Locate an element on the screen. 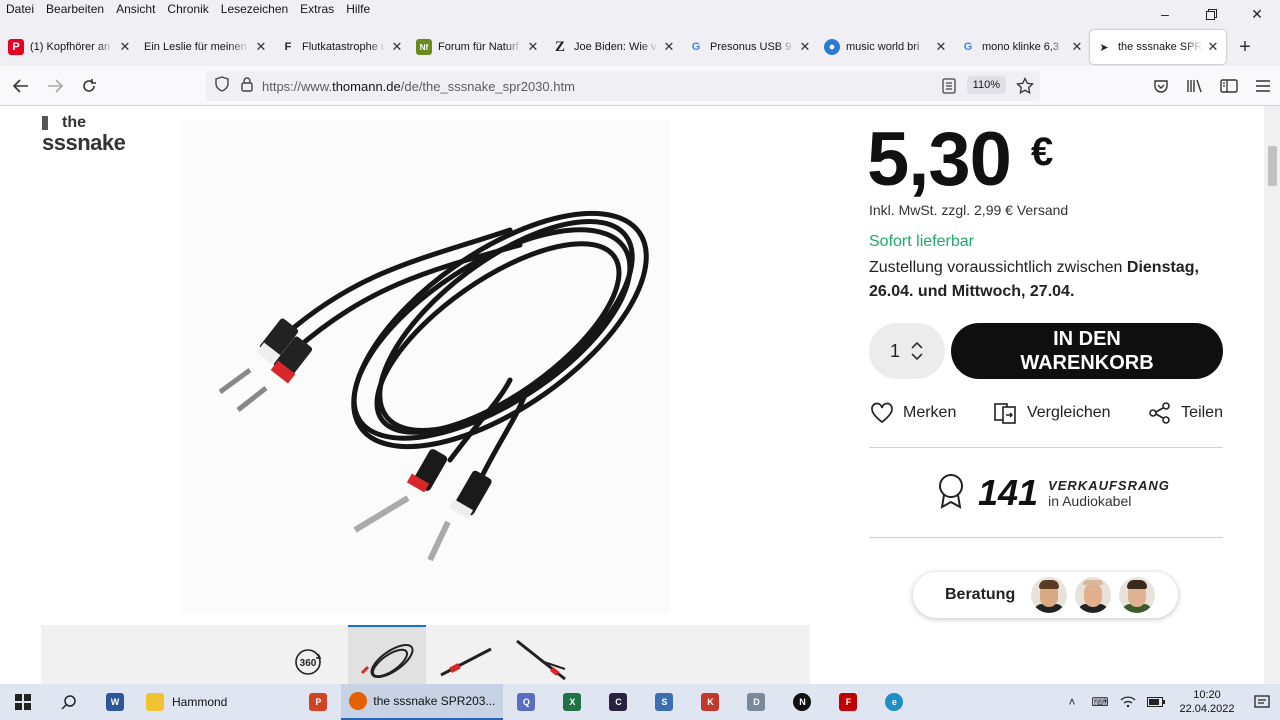  logo-mark is located at coordinates (45, 123).